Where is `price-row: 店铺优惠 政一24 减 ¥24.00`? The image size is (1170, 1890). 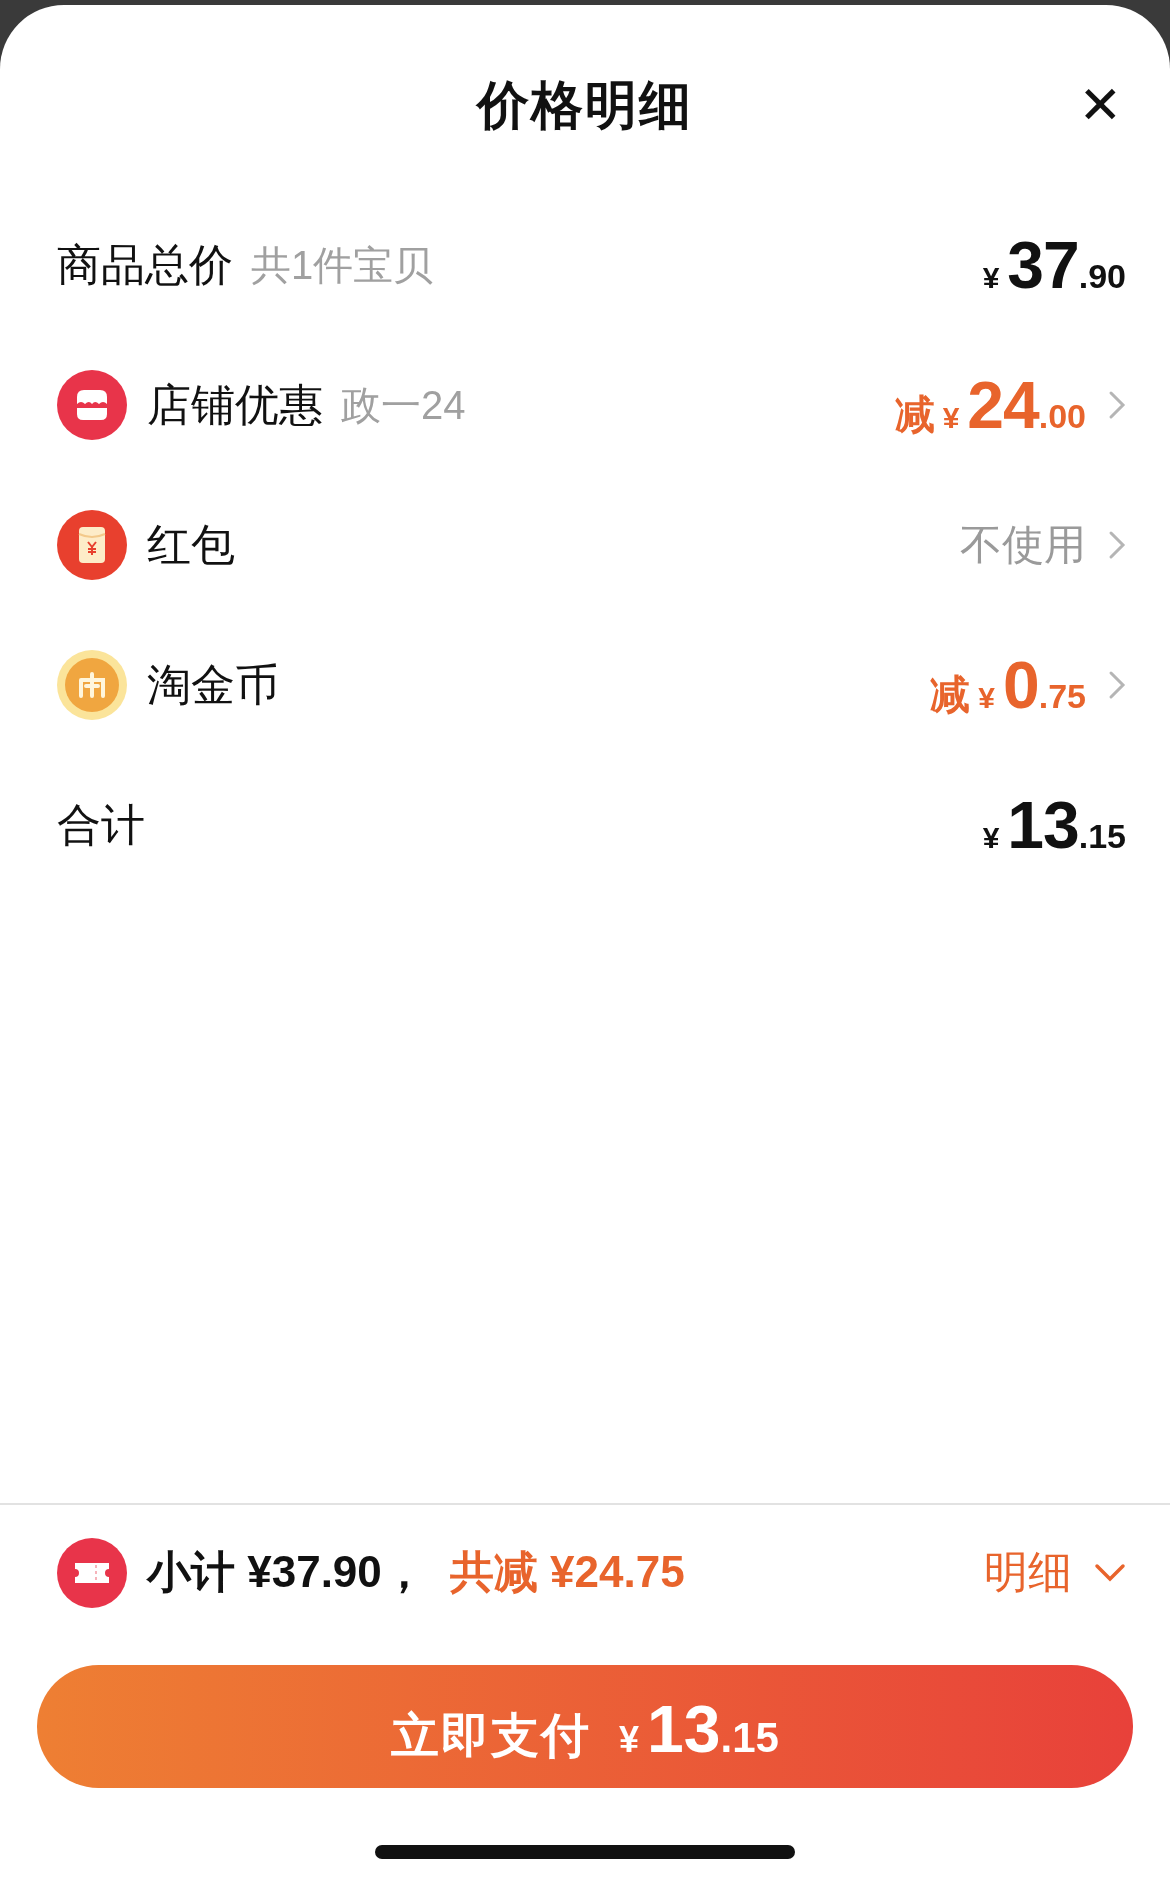 price-row: 店铺优惠 政一24 减 ¥24.00 is located at coordinates (585, 405).